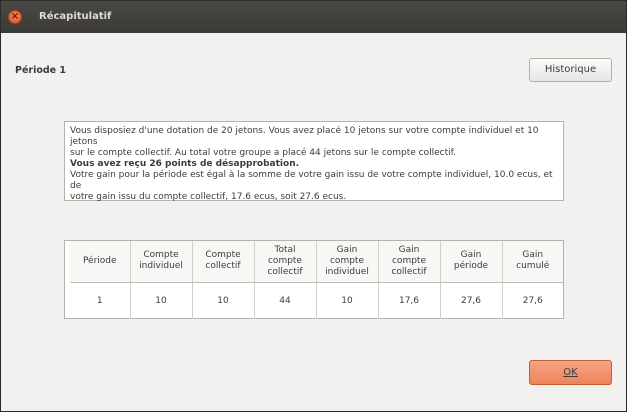  I want to click on column-header-line: Période, so click(99, 260).